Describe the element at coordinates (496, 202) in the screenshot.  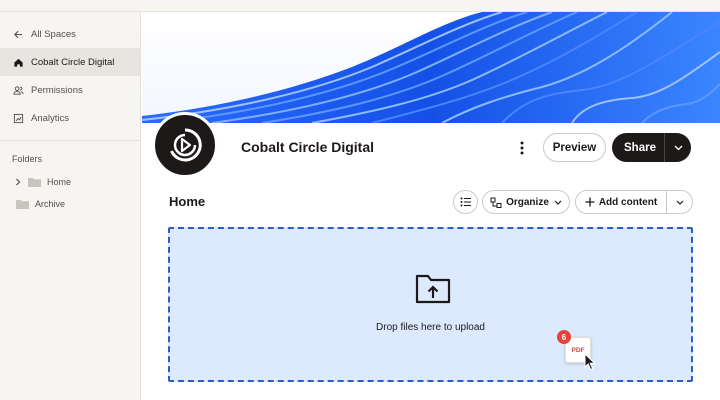
I see `organize-icon` at that location.